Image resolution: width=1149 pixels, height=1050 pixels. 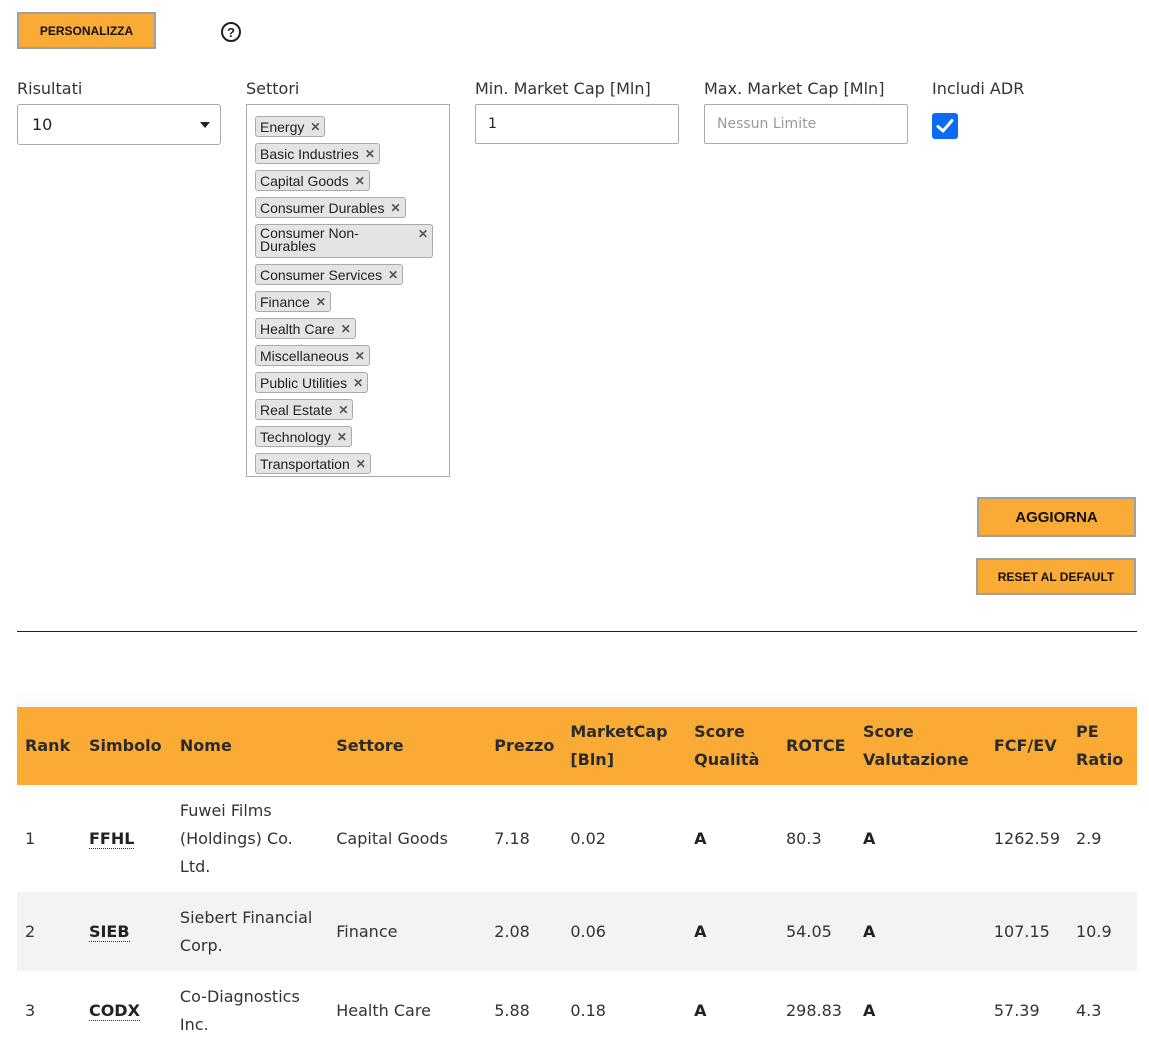 What do you see at coordinates (1102, 1010) in the screenshot?
I see `cell-pe-ratio: 4.3` at bounding box center [1102, 1010].